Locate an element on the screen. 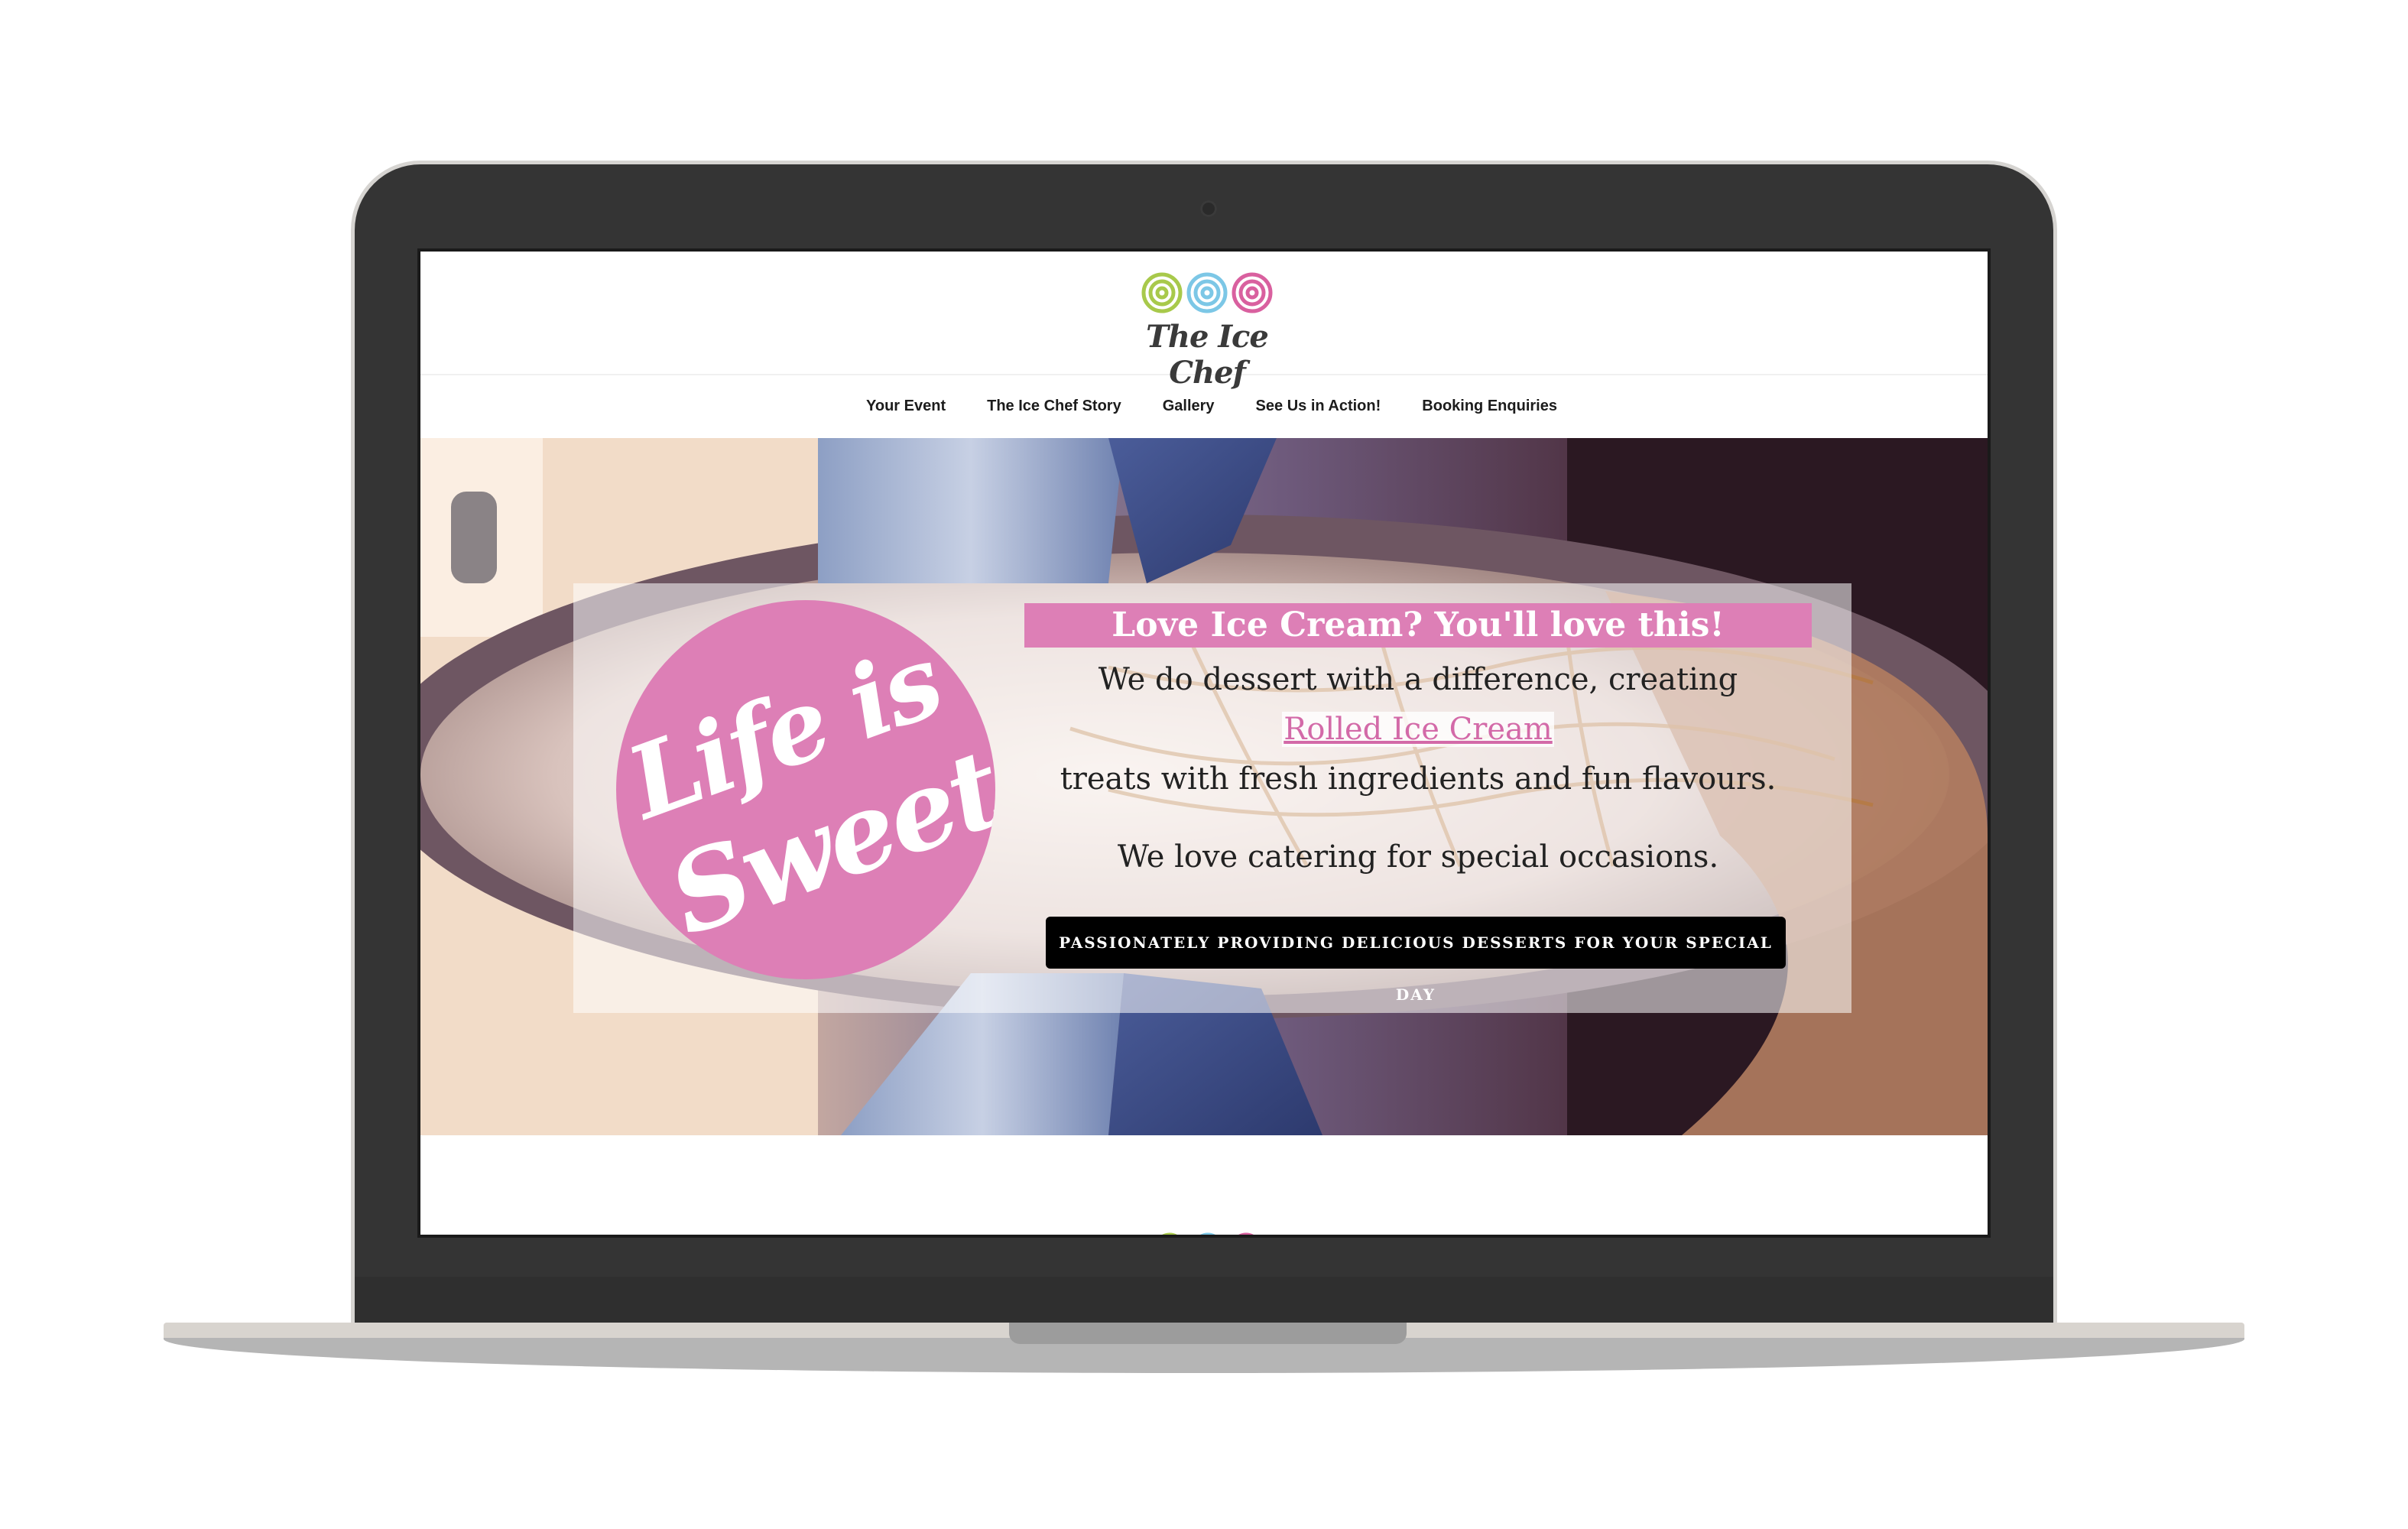 This screenshot has height=1529, width=2408. laptop-bezel is located at coordinates (1204, 1300).